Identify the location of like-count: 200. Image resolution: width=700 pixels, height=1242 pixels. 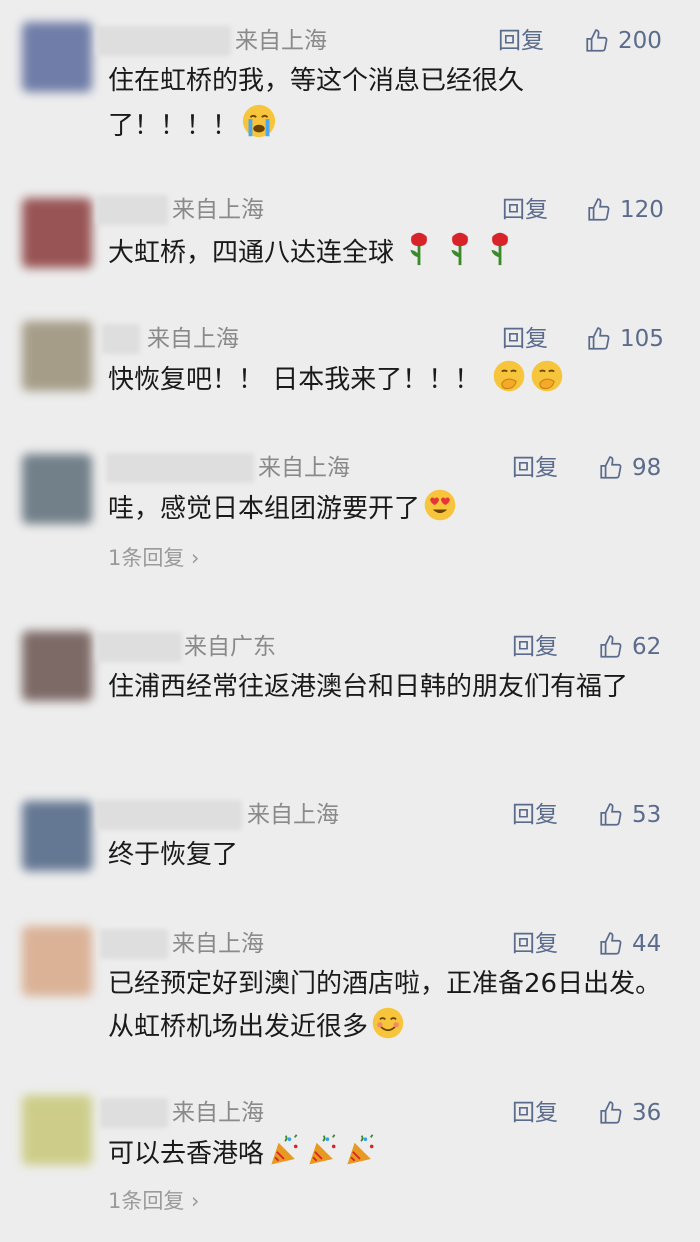
(640, 41).